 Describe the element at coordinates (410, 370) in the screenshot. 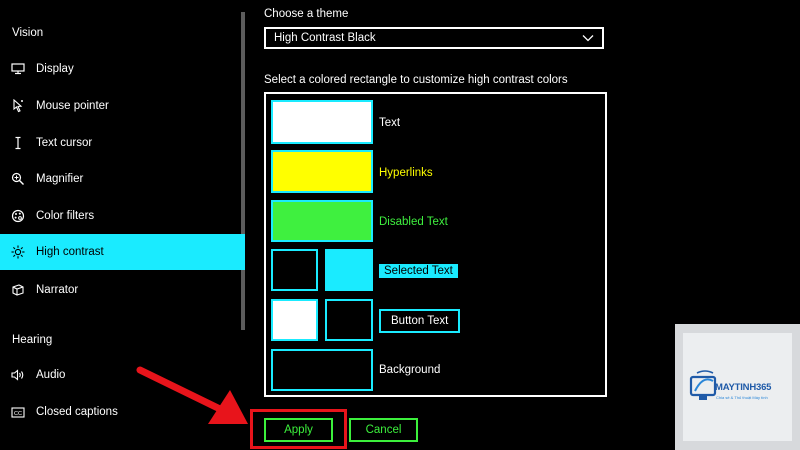

I see `background-color-label: Background` at that location.